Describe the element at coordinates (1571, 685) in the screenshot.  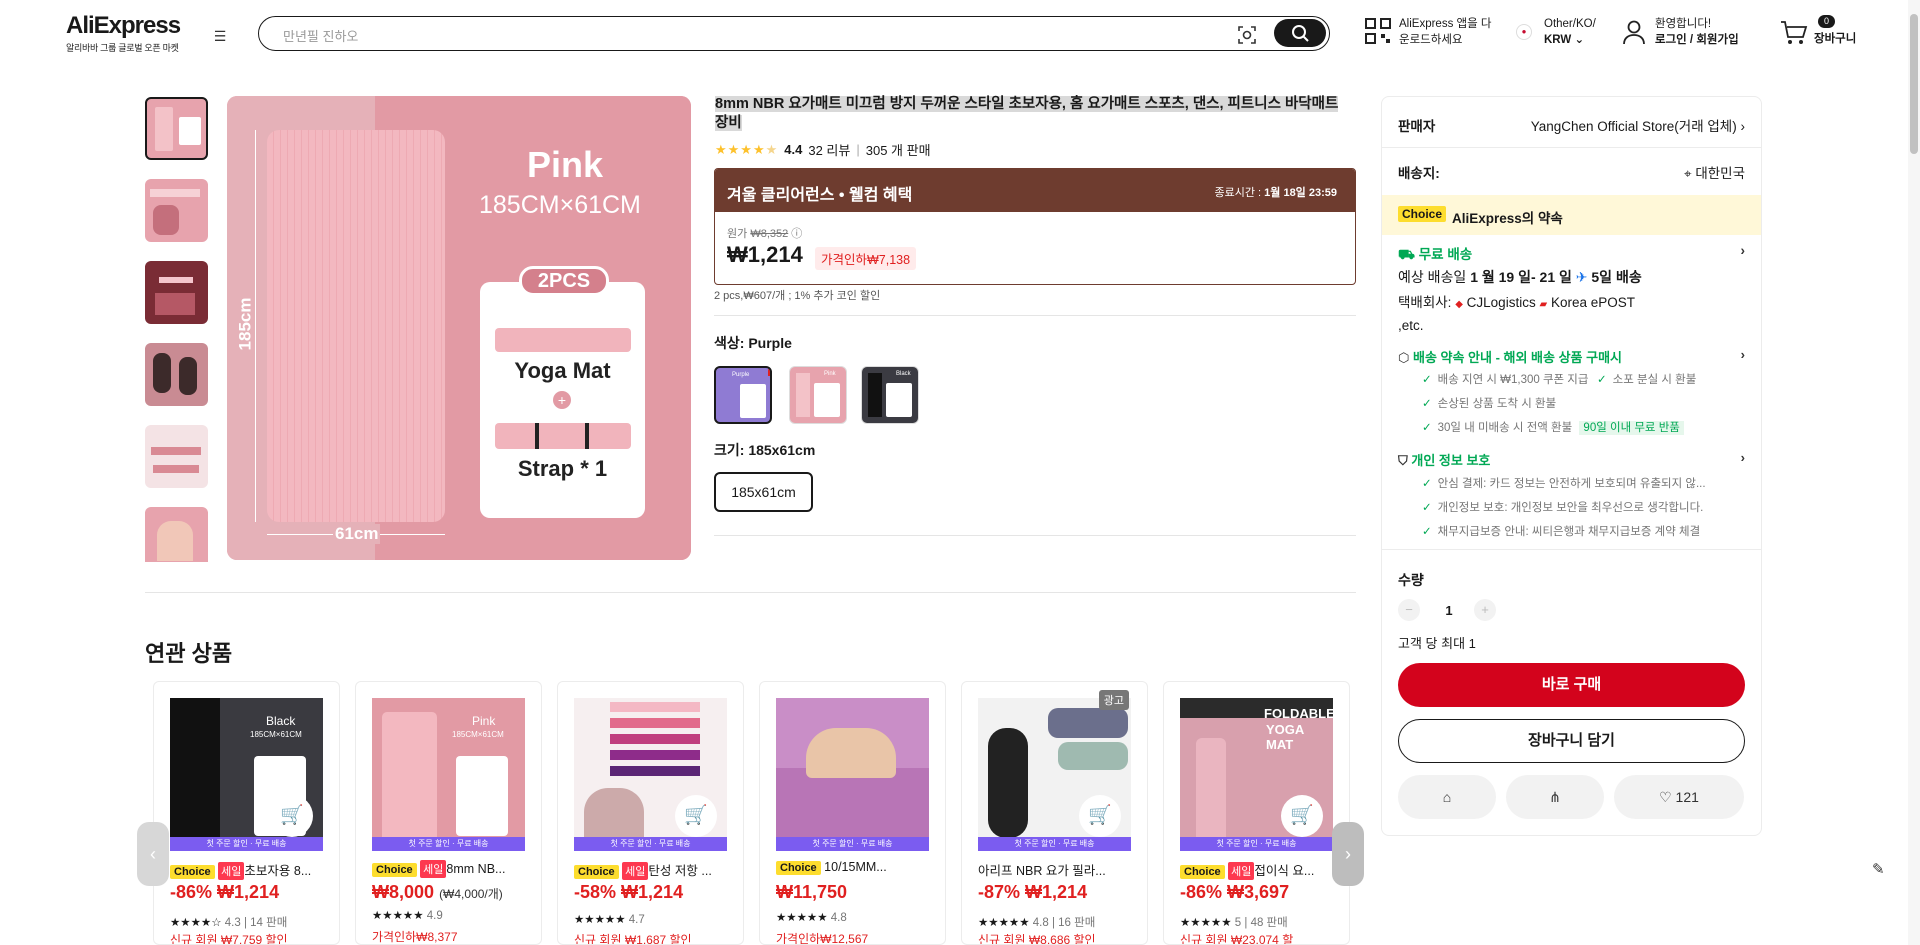
I see `buy-now-button: 바로 구매` at that location.